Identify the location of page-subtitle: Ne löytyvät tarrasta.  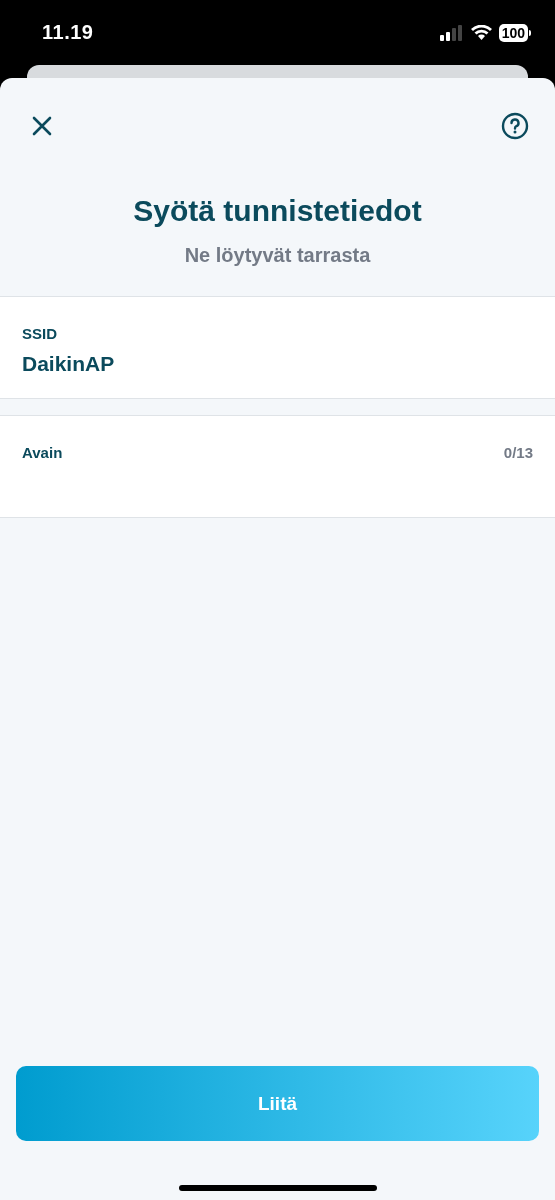
(277, 255).